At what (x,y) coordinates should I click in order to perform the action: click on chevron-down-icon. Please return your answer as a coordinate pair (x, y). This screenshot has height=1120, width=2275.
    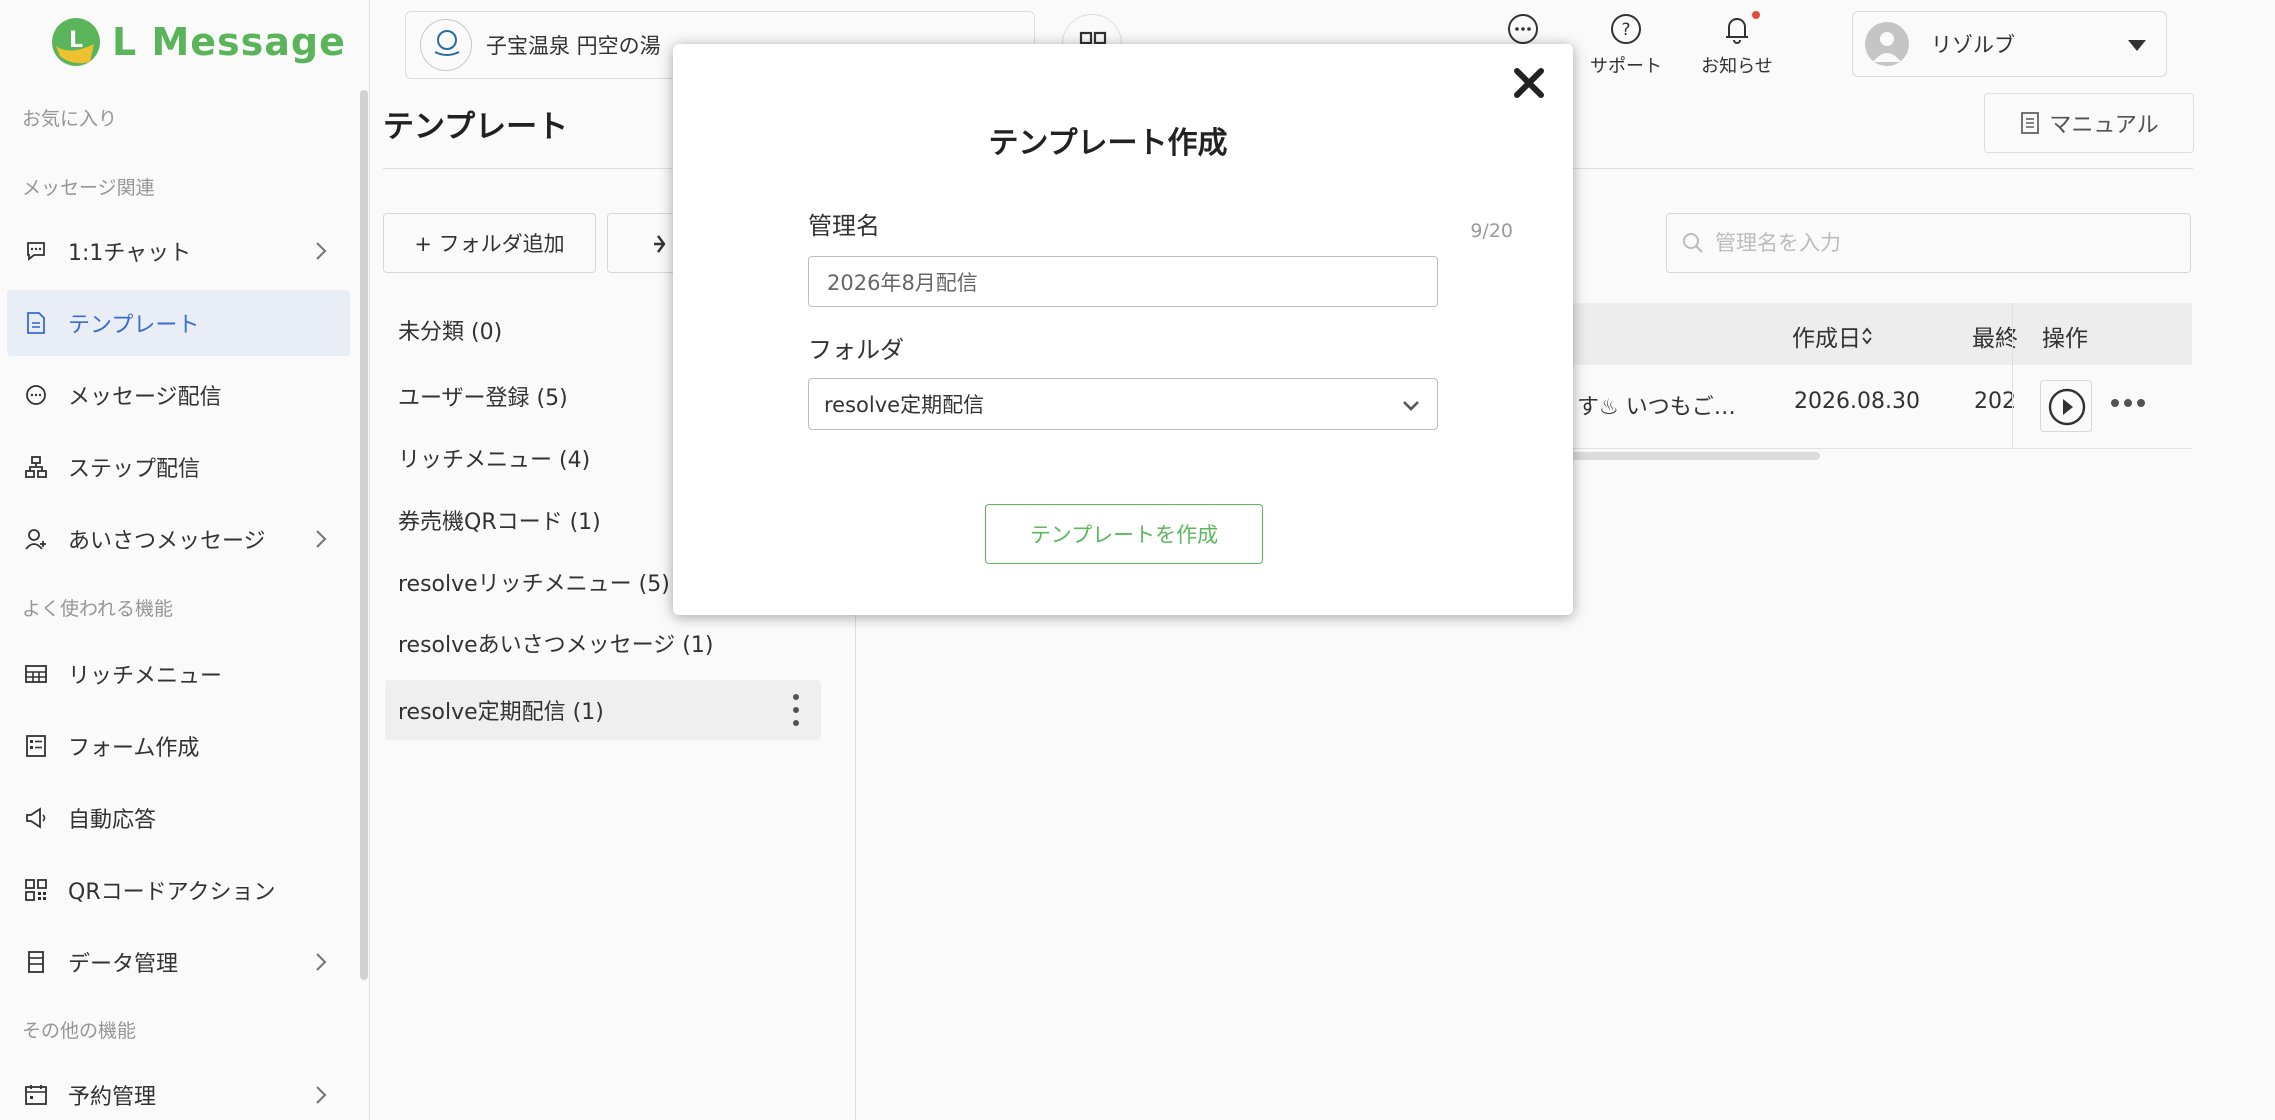
    Looking at the image, I should click on (1411, 406).